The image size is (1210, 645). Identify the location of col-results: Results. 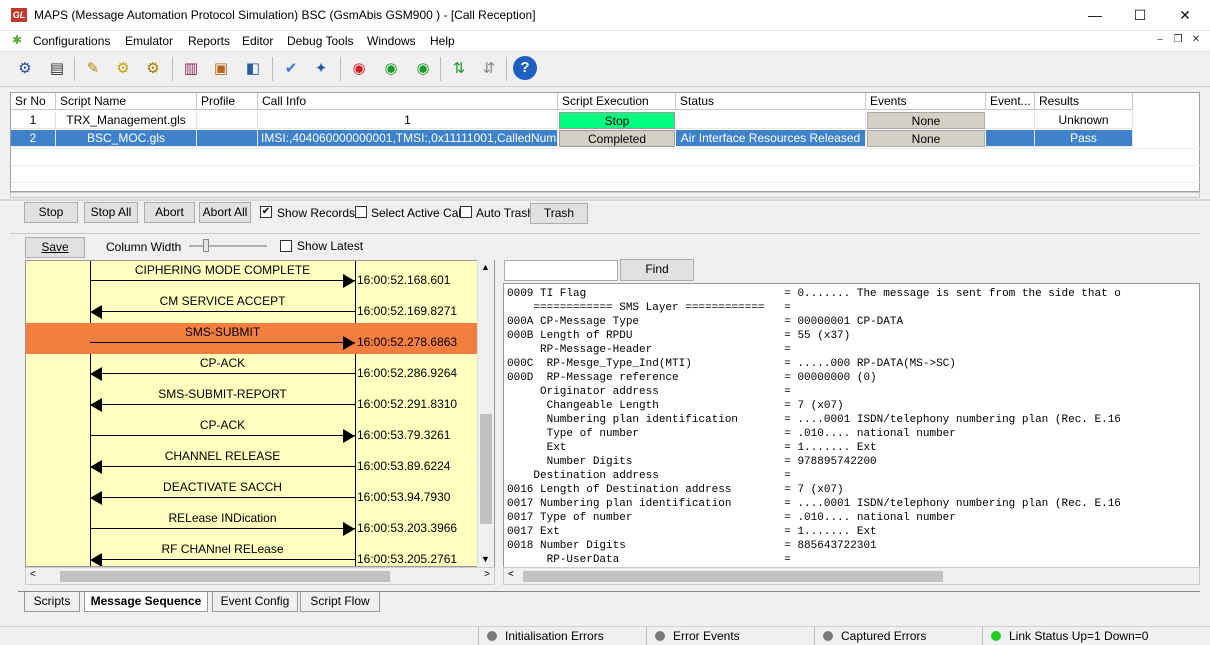
(1084, 101).